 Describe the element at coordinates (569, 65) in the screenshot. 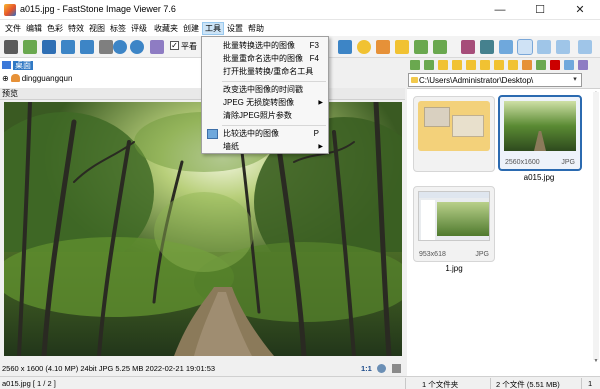

I see `view-mode-icon` at that location.